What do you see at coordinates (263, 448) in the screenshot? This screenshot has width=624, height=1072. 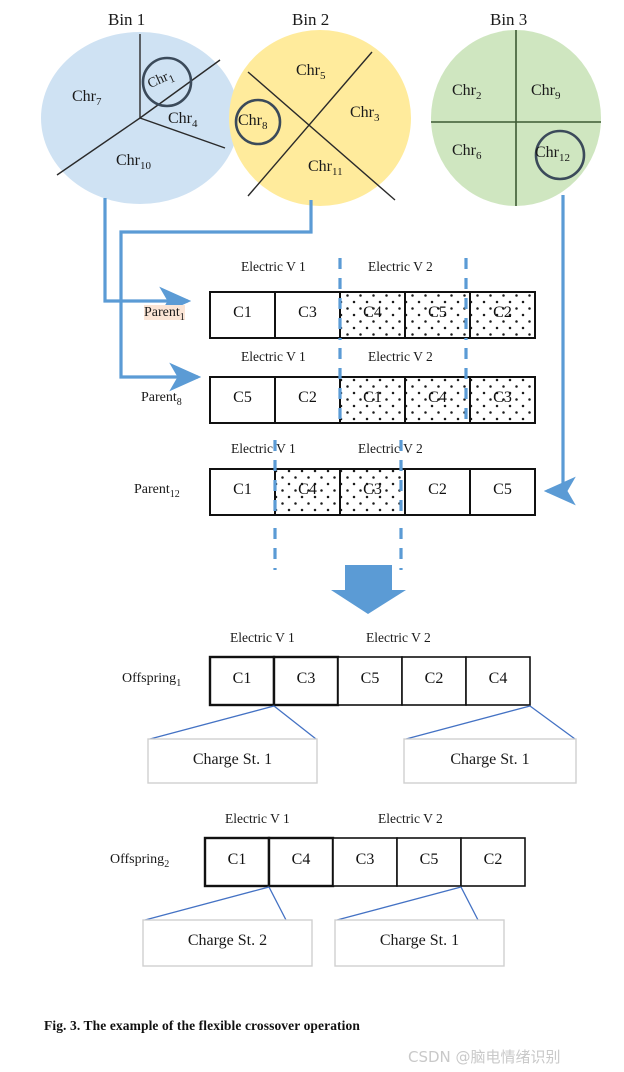 I see `ev1-label-parent12: Electric V 1` at bounding box center [263, 448].